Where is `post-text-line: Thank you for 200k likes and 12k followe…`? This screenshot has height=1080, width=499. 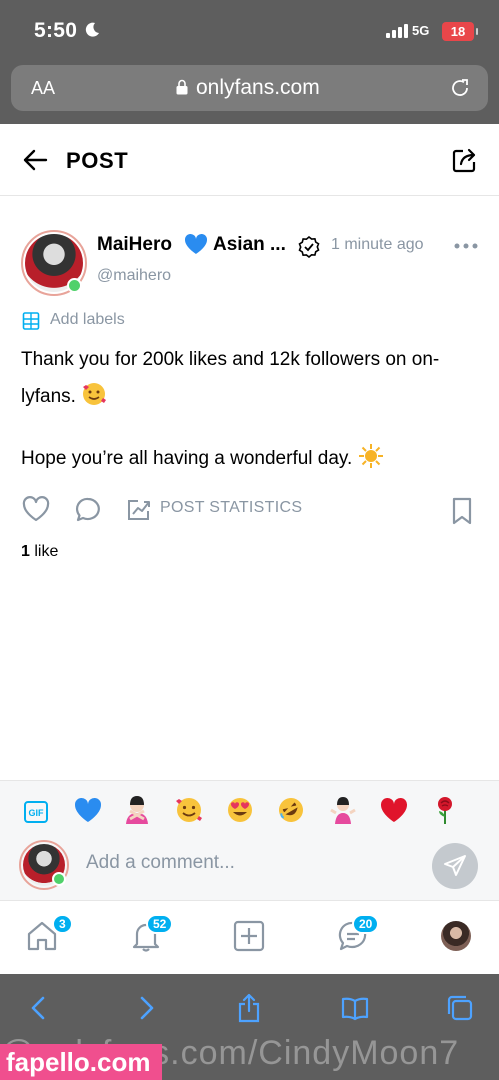 post-text-line: Thank you for 200k likes and 12k followe… is located at coordinates (230, 359).